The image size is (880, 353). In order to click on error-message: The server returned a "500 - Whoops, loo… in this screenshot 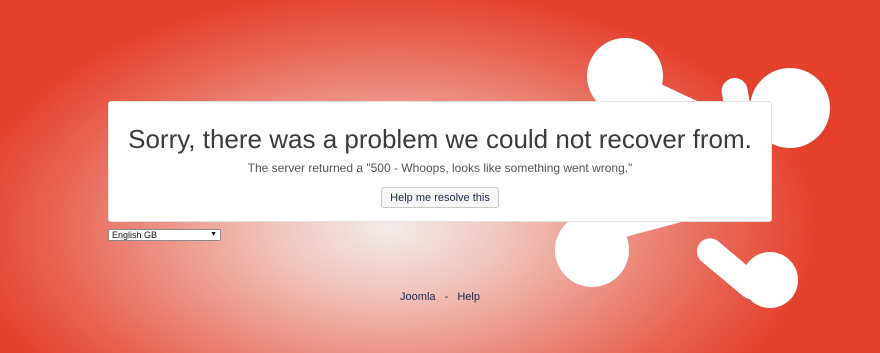, I will do `click(440, 168)`.